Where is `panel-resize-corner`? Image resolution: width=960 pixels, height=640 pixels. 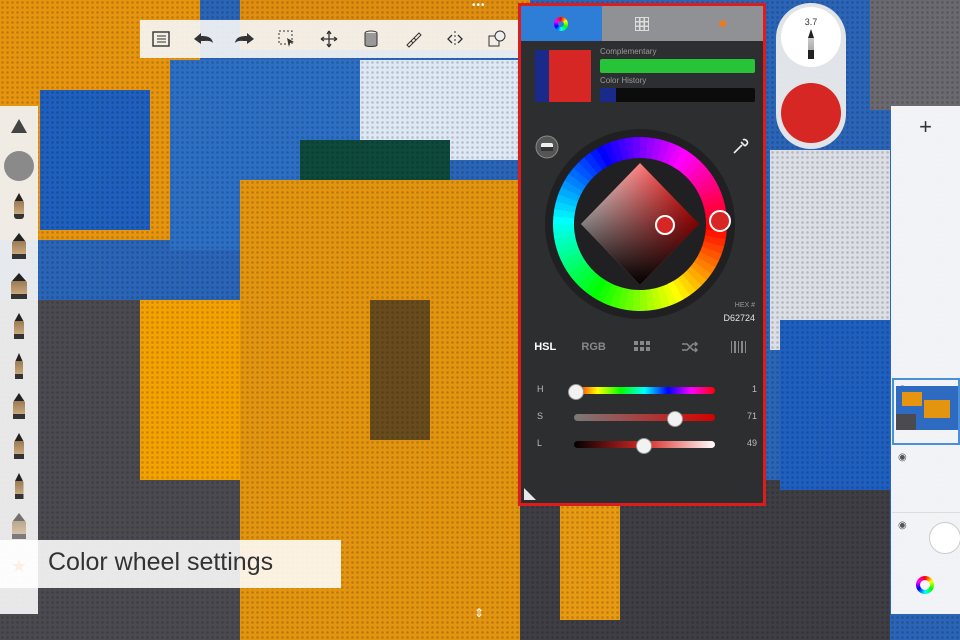 panel-resize-corner is located at coordinates (530, 494).